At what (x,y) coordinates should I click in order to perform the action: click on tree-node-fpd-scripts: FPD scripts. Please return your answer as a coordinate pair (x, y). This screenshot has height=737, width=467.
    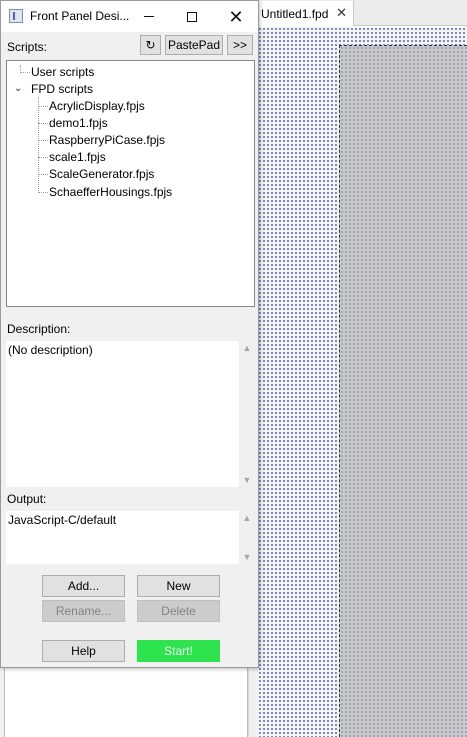
    Looking at the image, I should click on (62, 88).